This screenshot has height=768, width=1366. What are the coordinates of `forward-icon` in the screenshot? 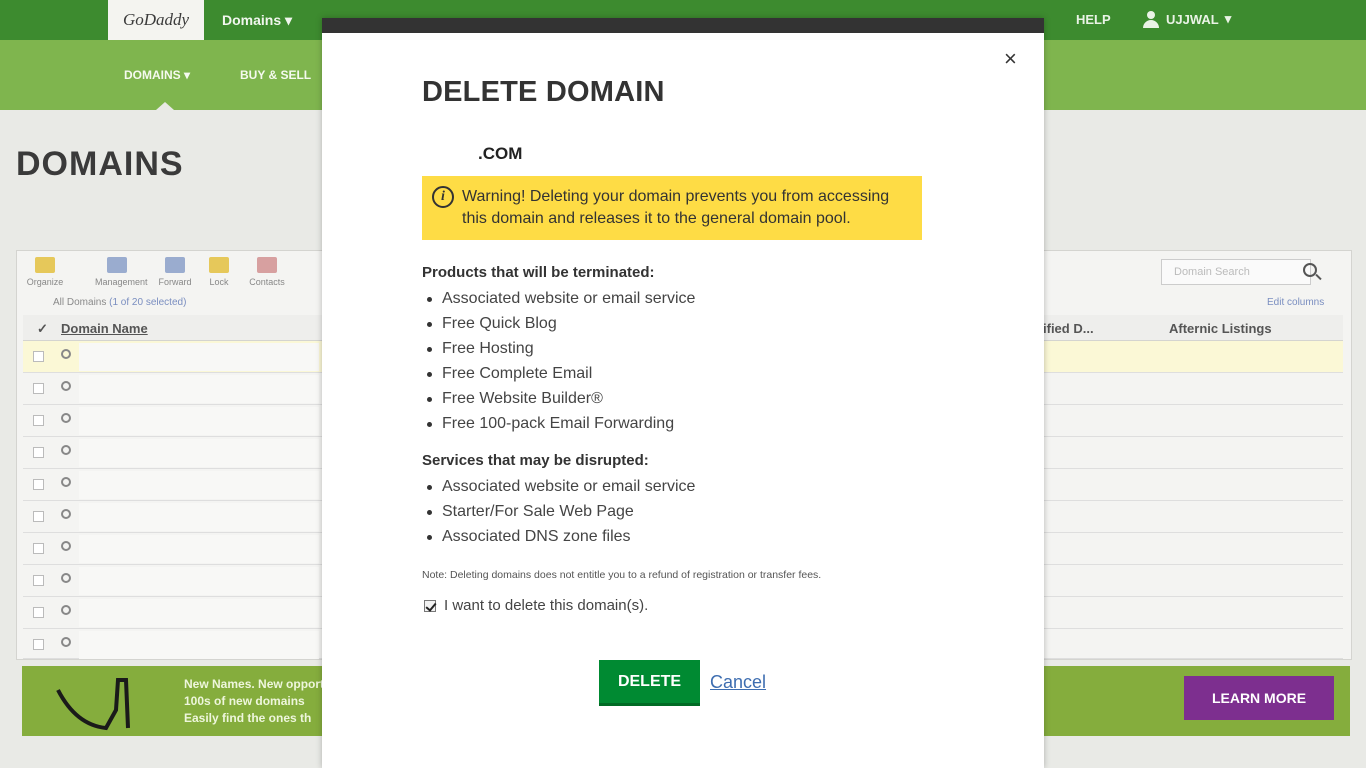 It's located at (175, 265).